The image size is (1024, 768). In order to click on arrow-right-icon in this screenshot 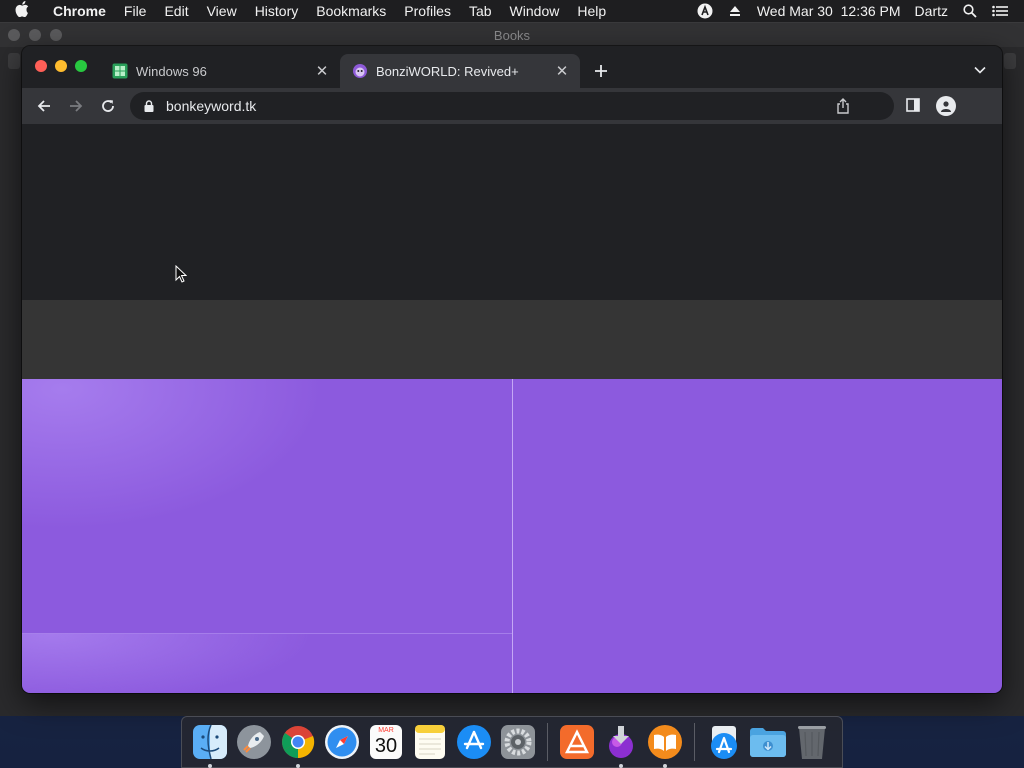, I will do `click(76, 106)`.